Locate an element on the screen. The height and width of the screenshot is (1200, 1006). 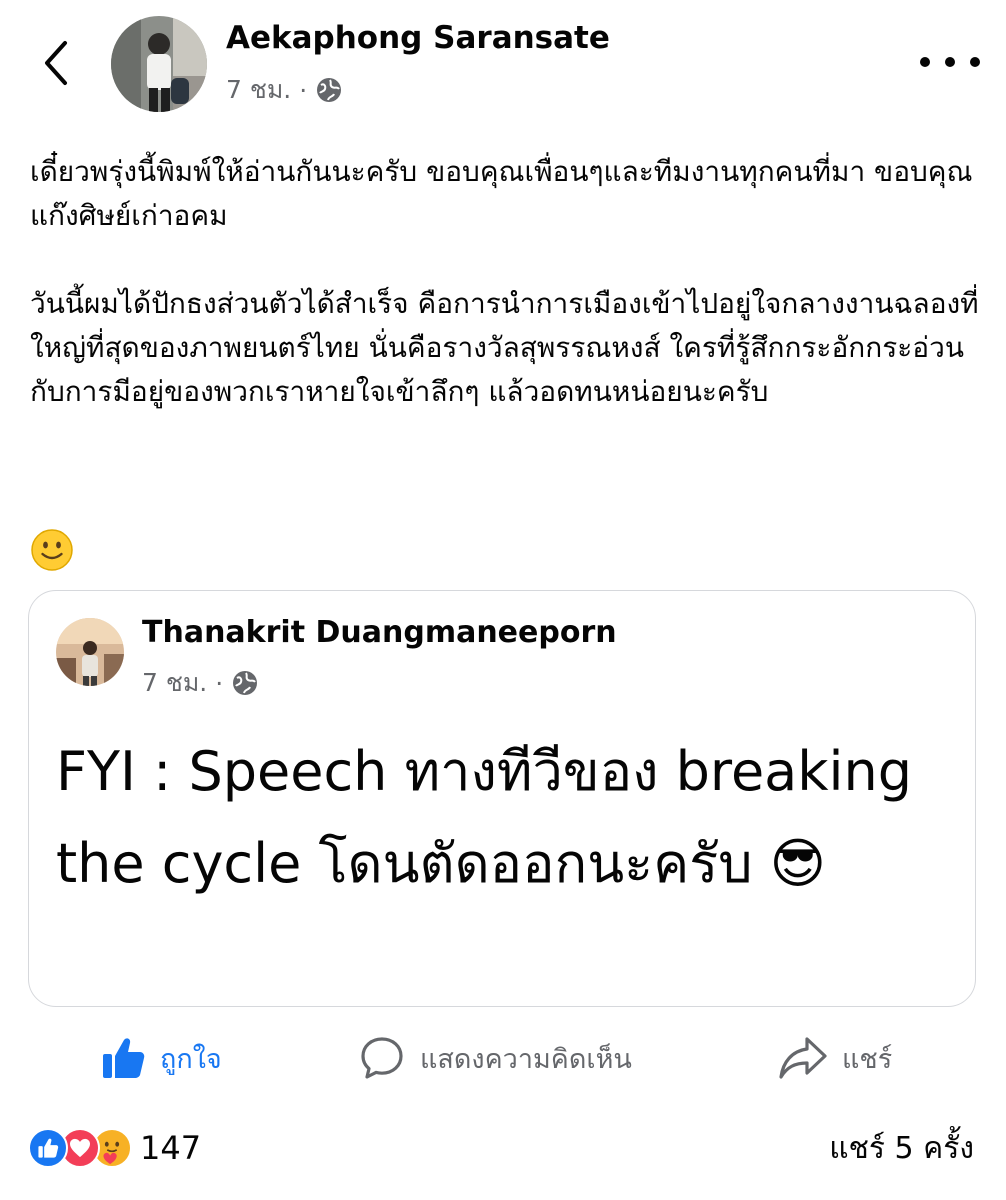
chevron-left-icon is located at coordinates (56, 63).